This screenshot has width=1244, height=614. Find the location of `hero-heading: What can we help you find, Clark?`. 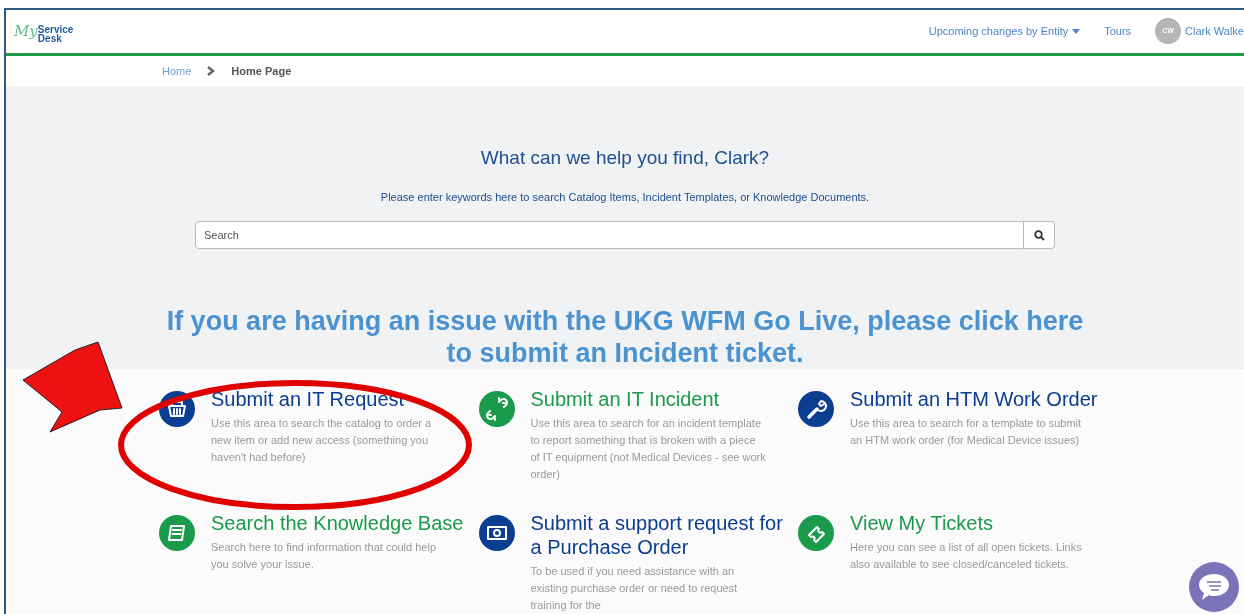

hero-heading: What can we help you find, Clark? is located at coordinates (625, 158).